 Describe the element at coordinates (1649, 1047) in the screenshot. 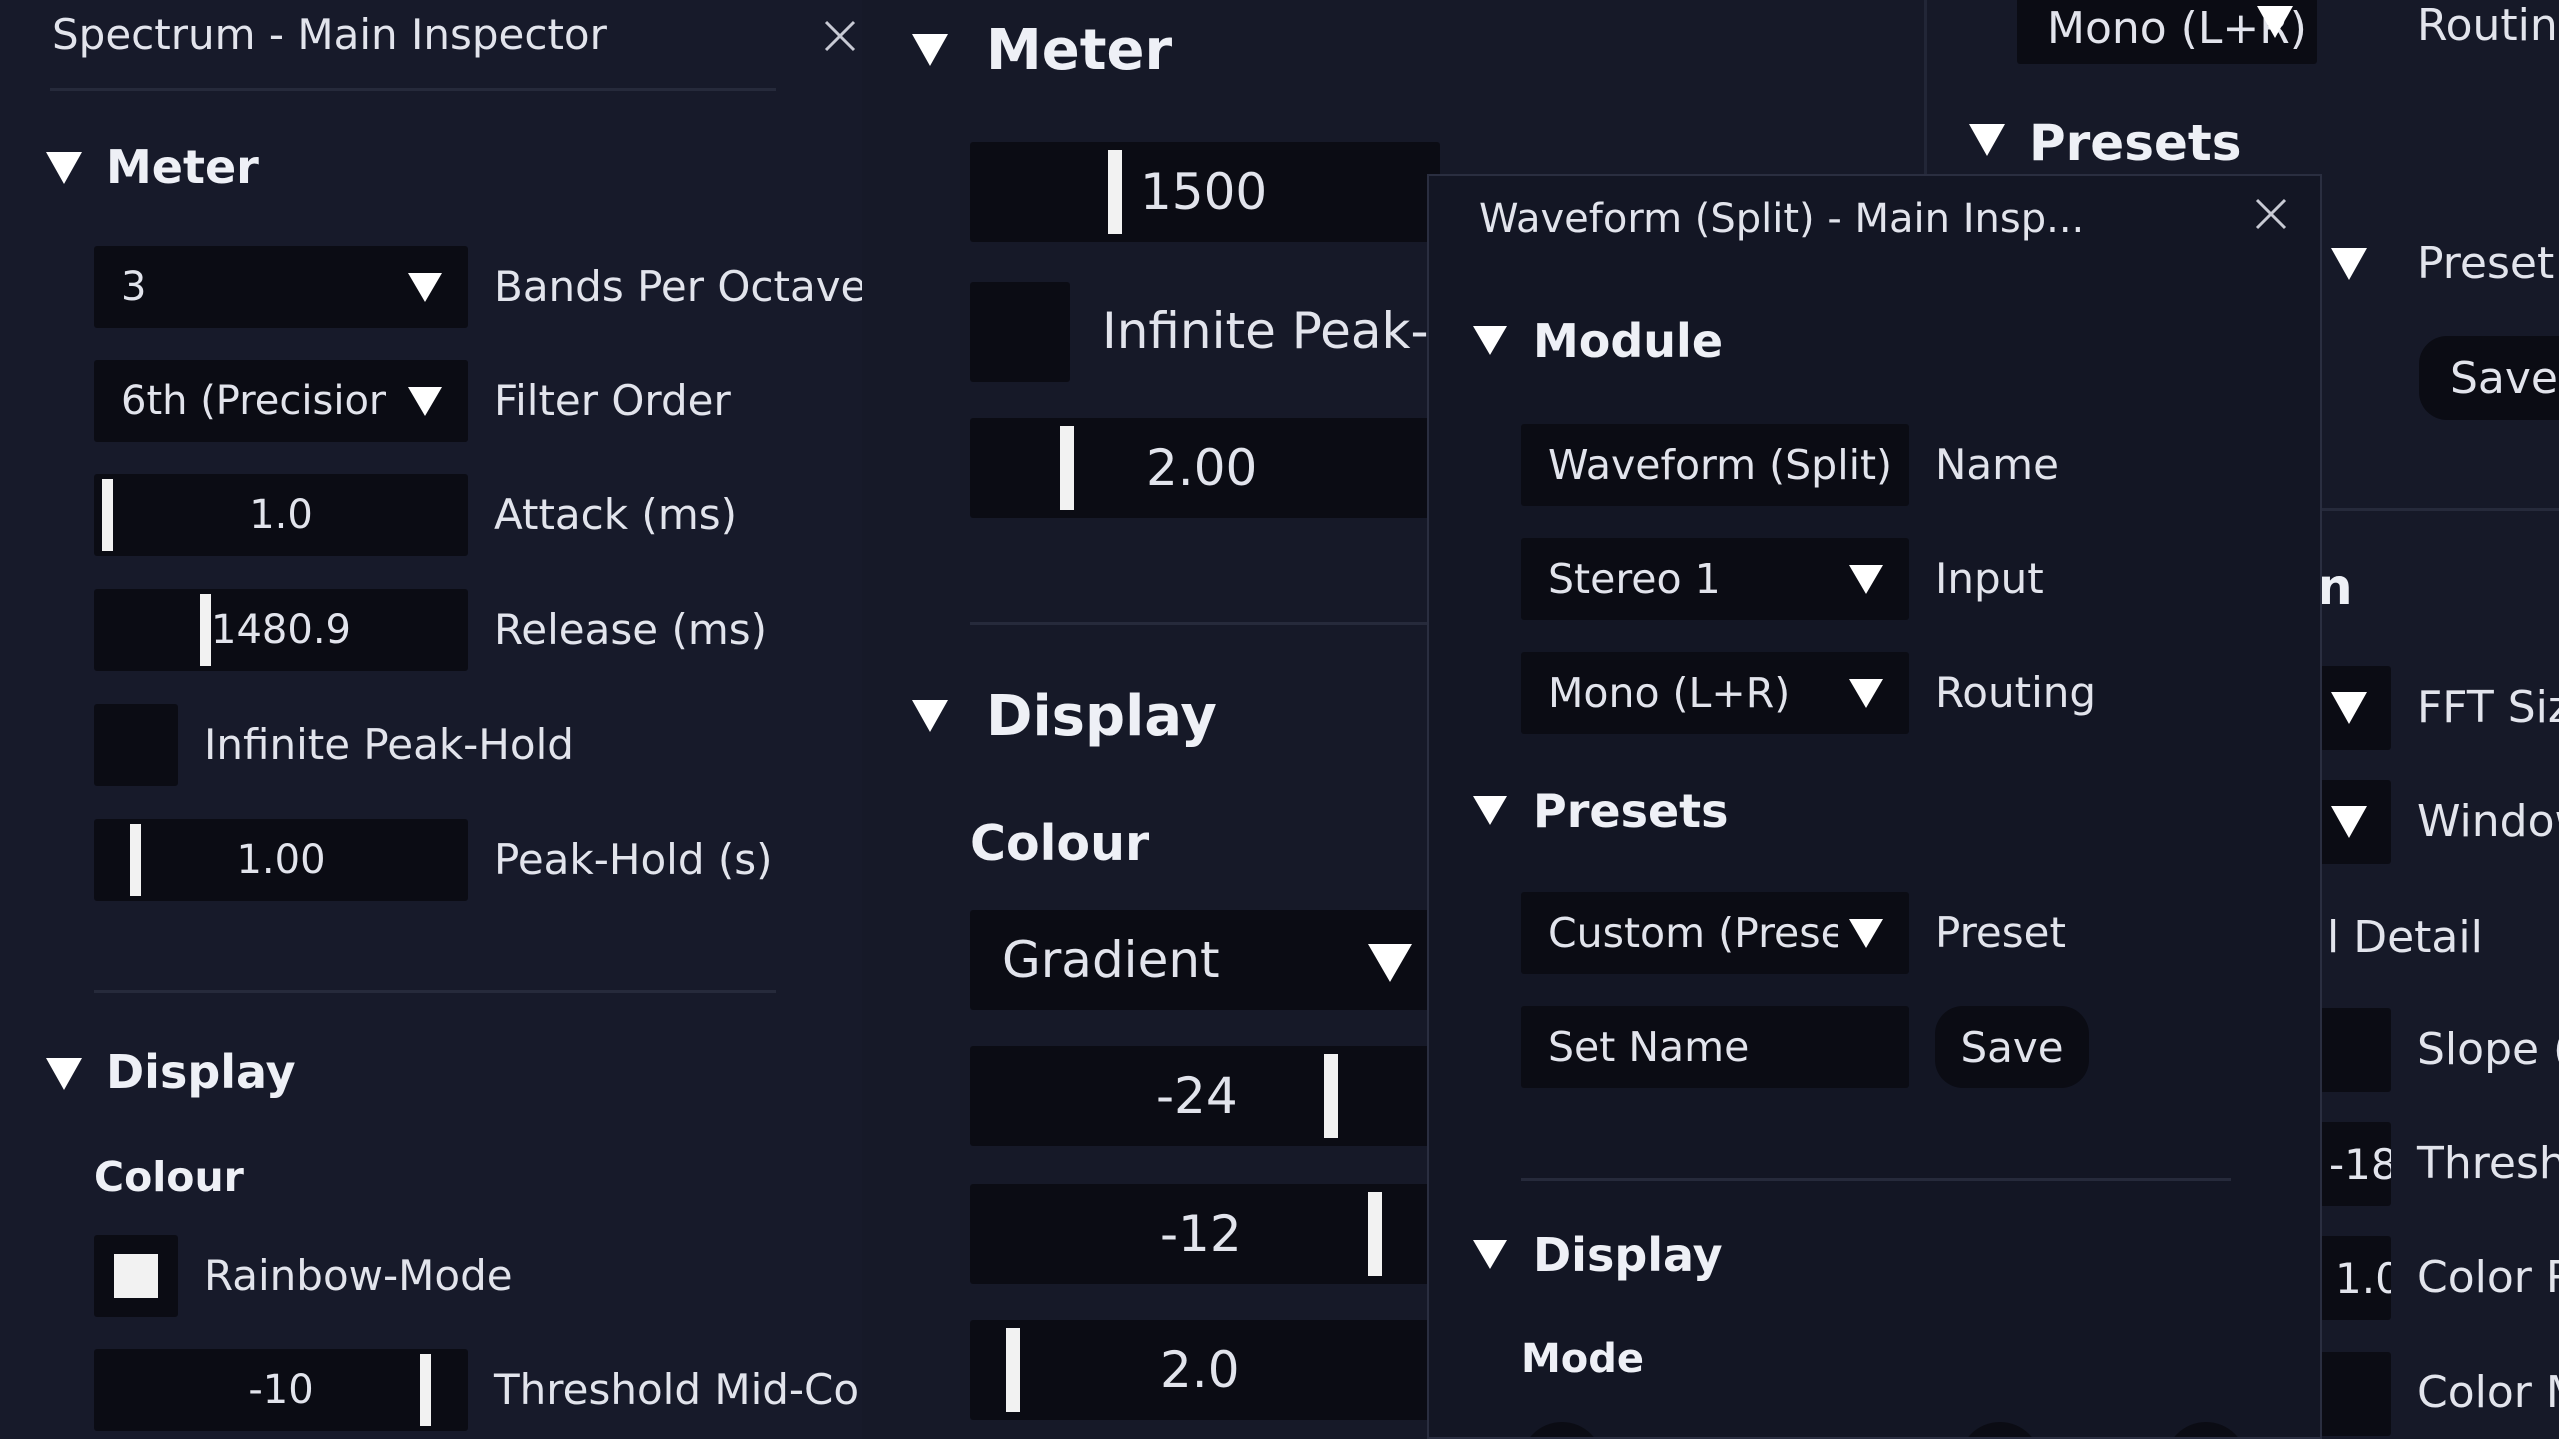

I see `set-name-placeholder: Set Name` at that location.